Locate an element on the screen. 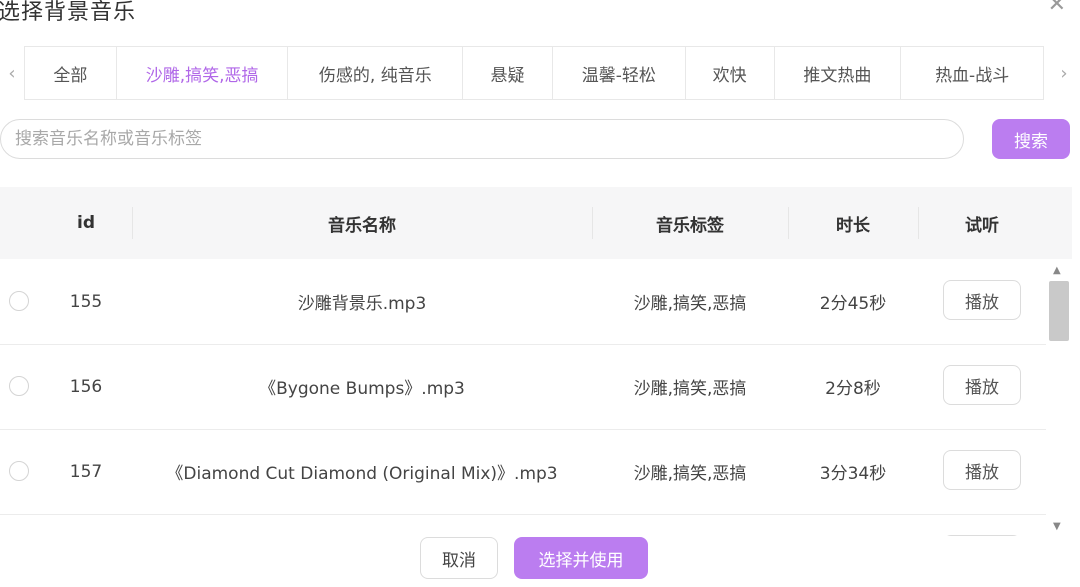  tab-funny: 沙雕,搞笑,恶搞 is located at coordinates (203, 73).